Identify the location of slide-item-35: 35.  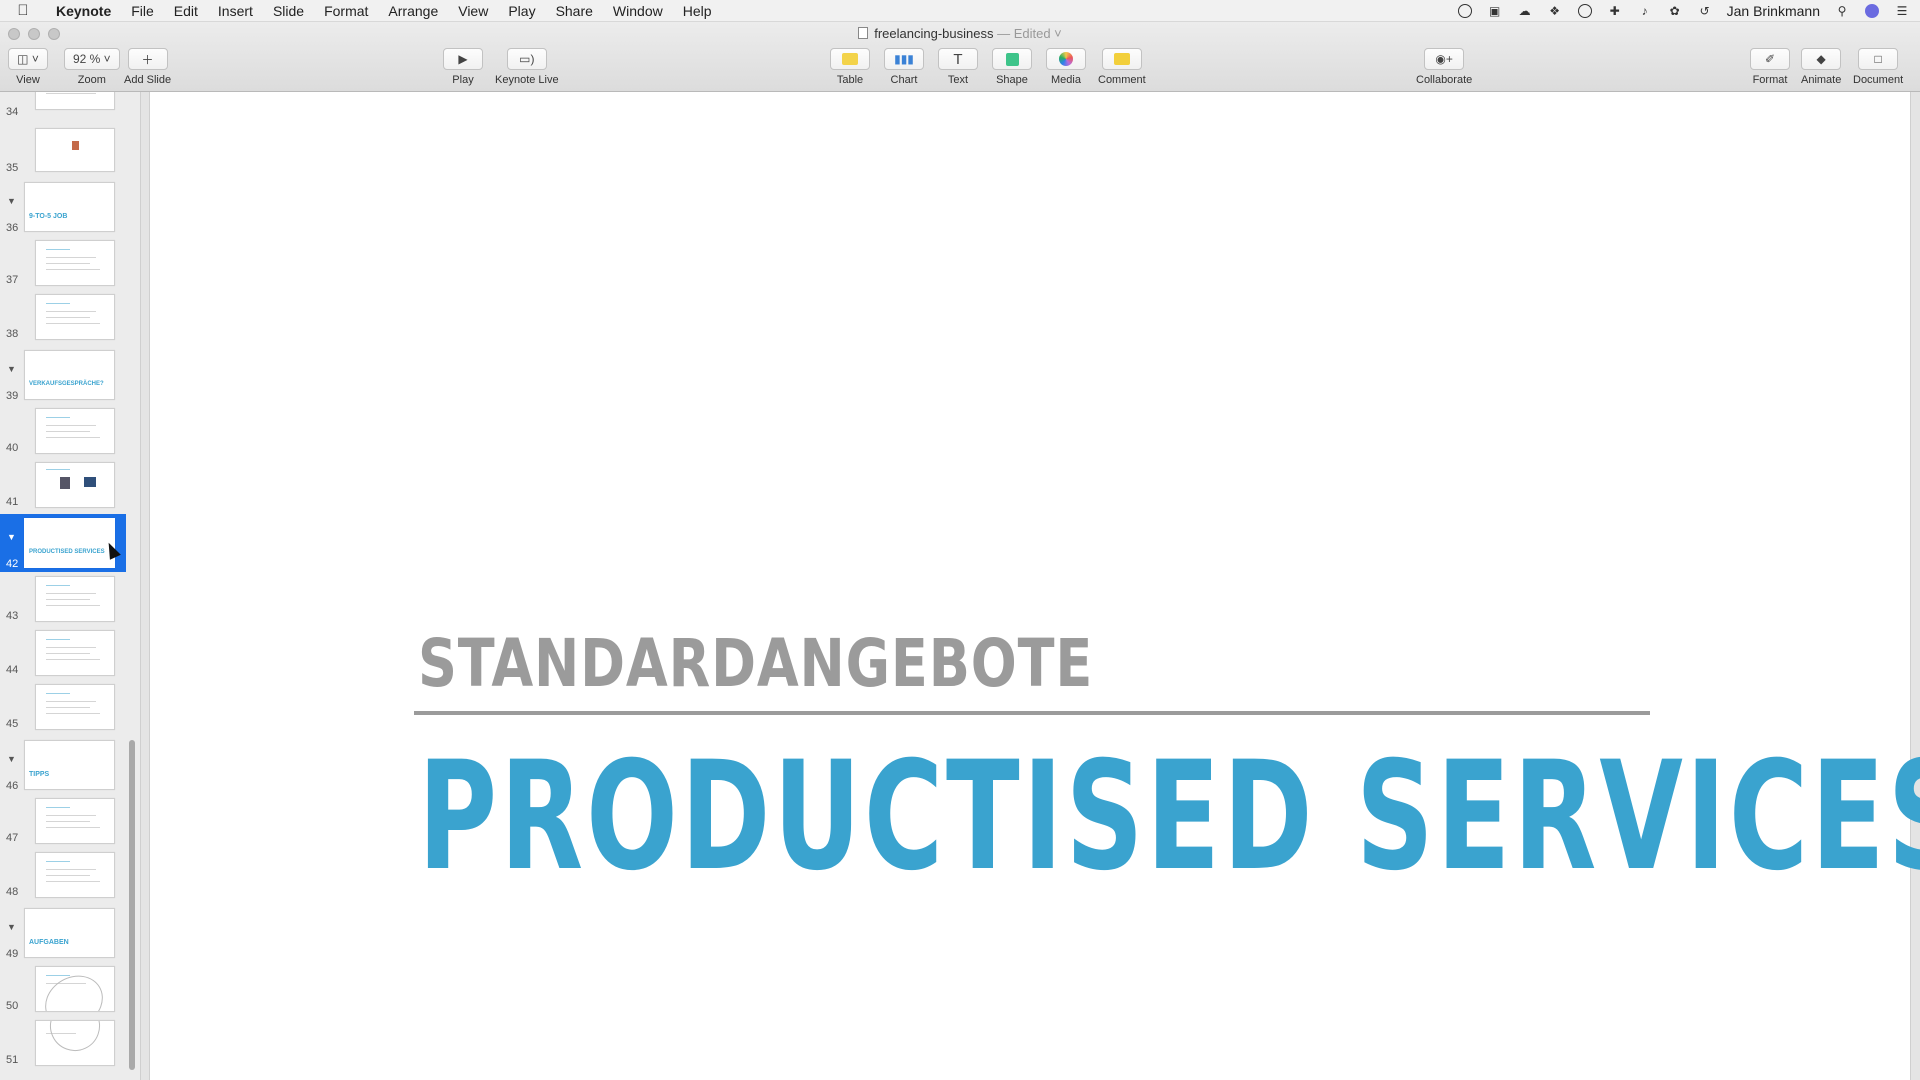
(63, 150).